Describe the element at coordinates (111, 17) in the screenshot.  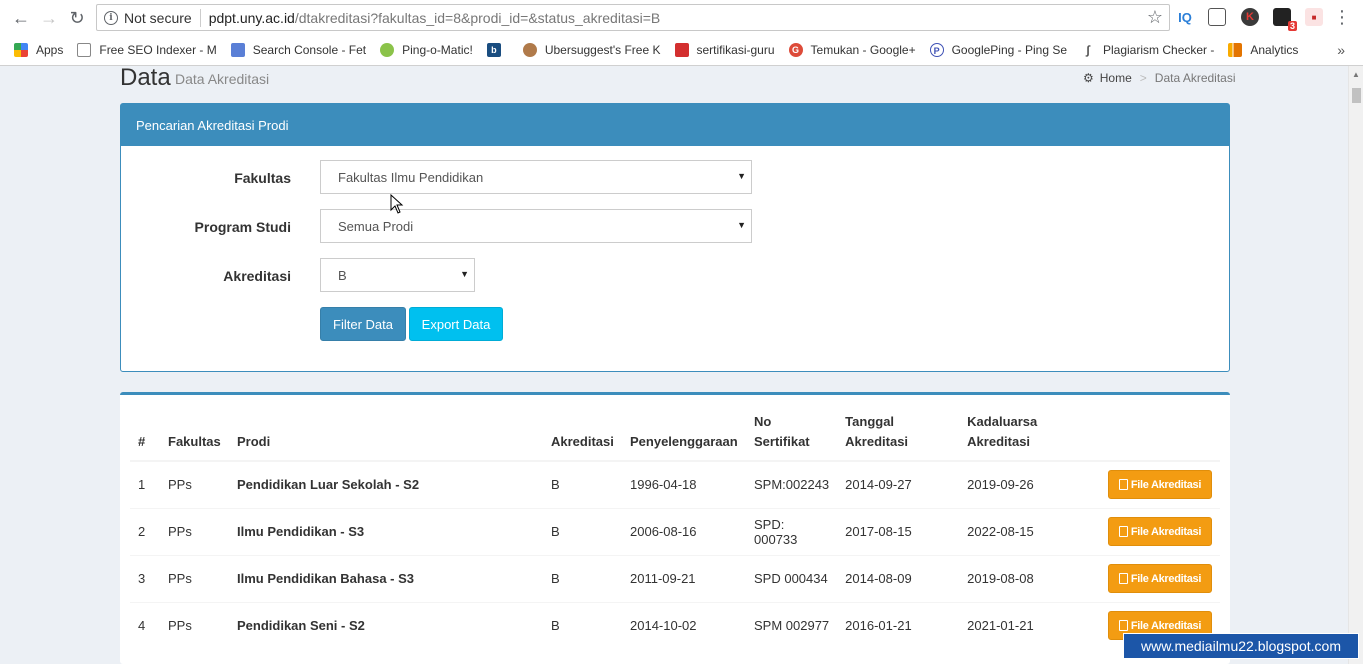
I see `info-icon: i` at that location.